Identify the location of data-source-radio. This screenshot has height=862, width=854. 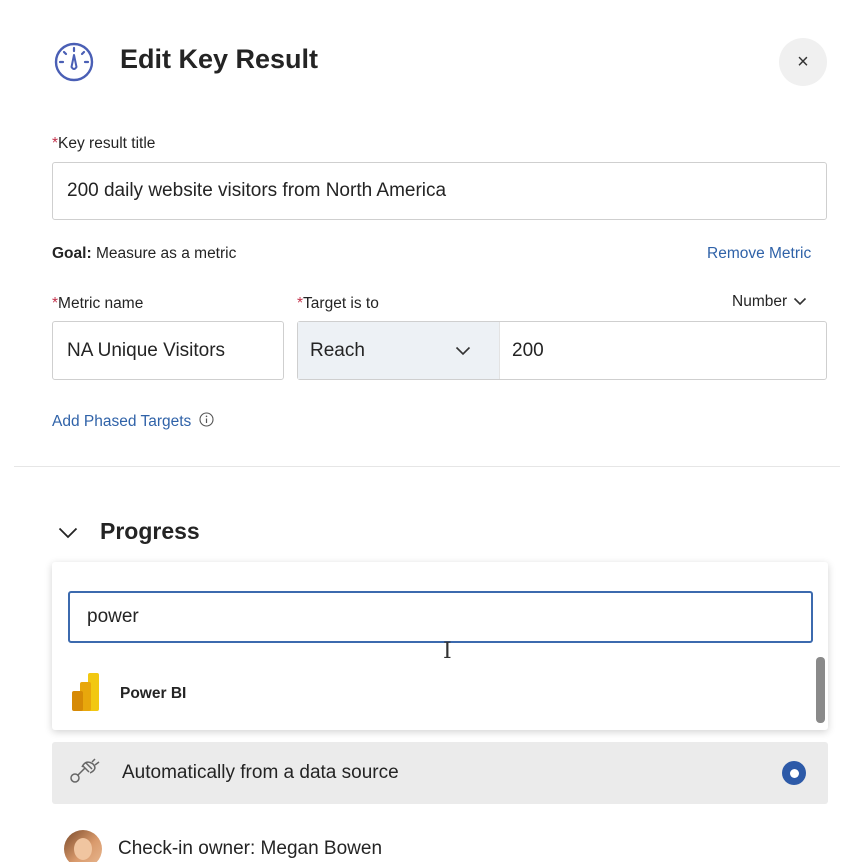
(794, 773).